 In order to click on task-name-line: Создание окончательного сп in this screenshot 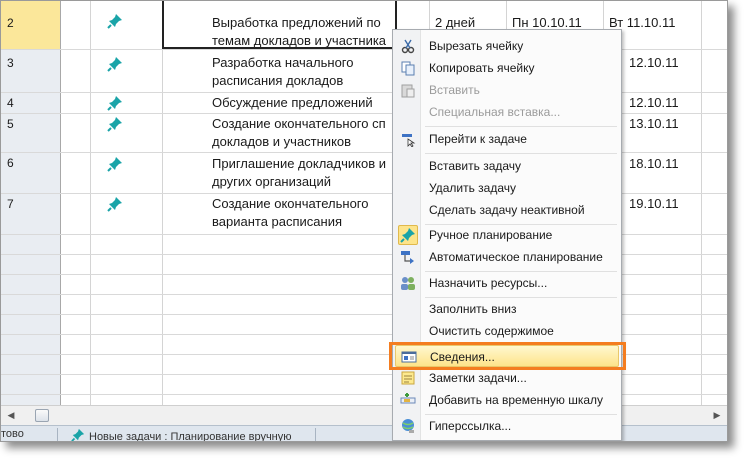, I will do `click(302, 124)`.